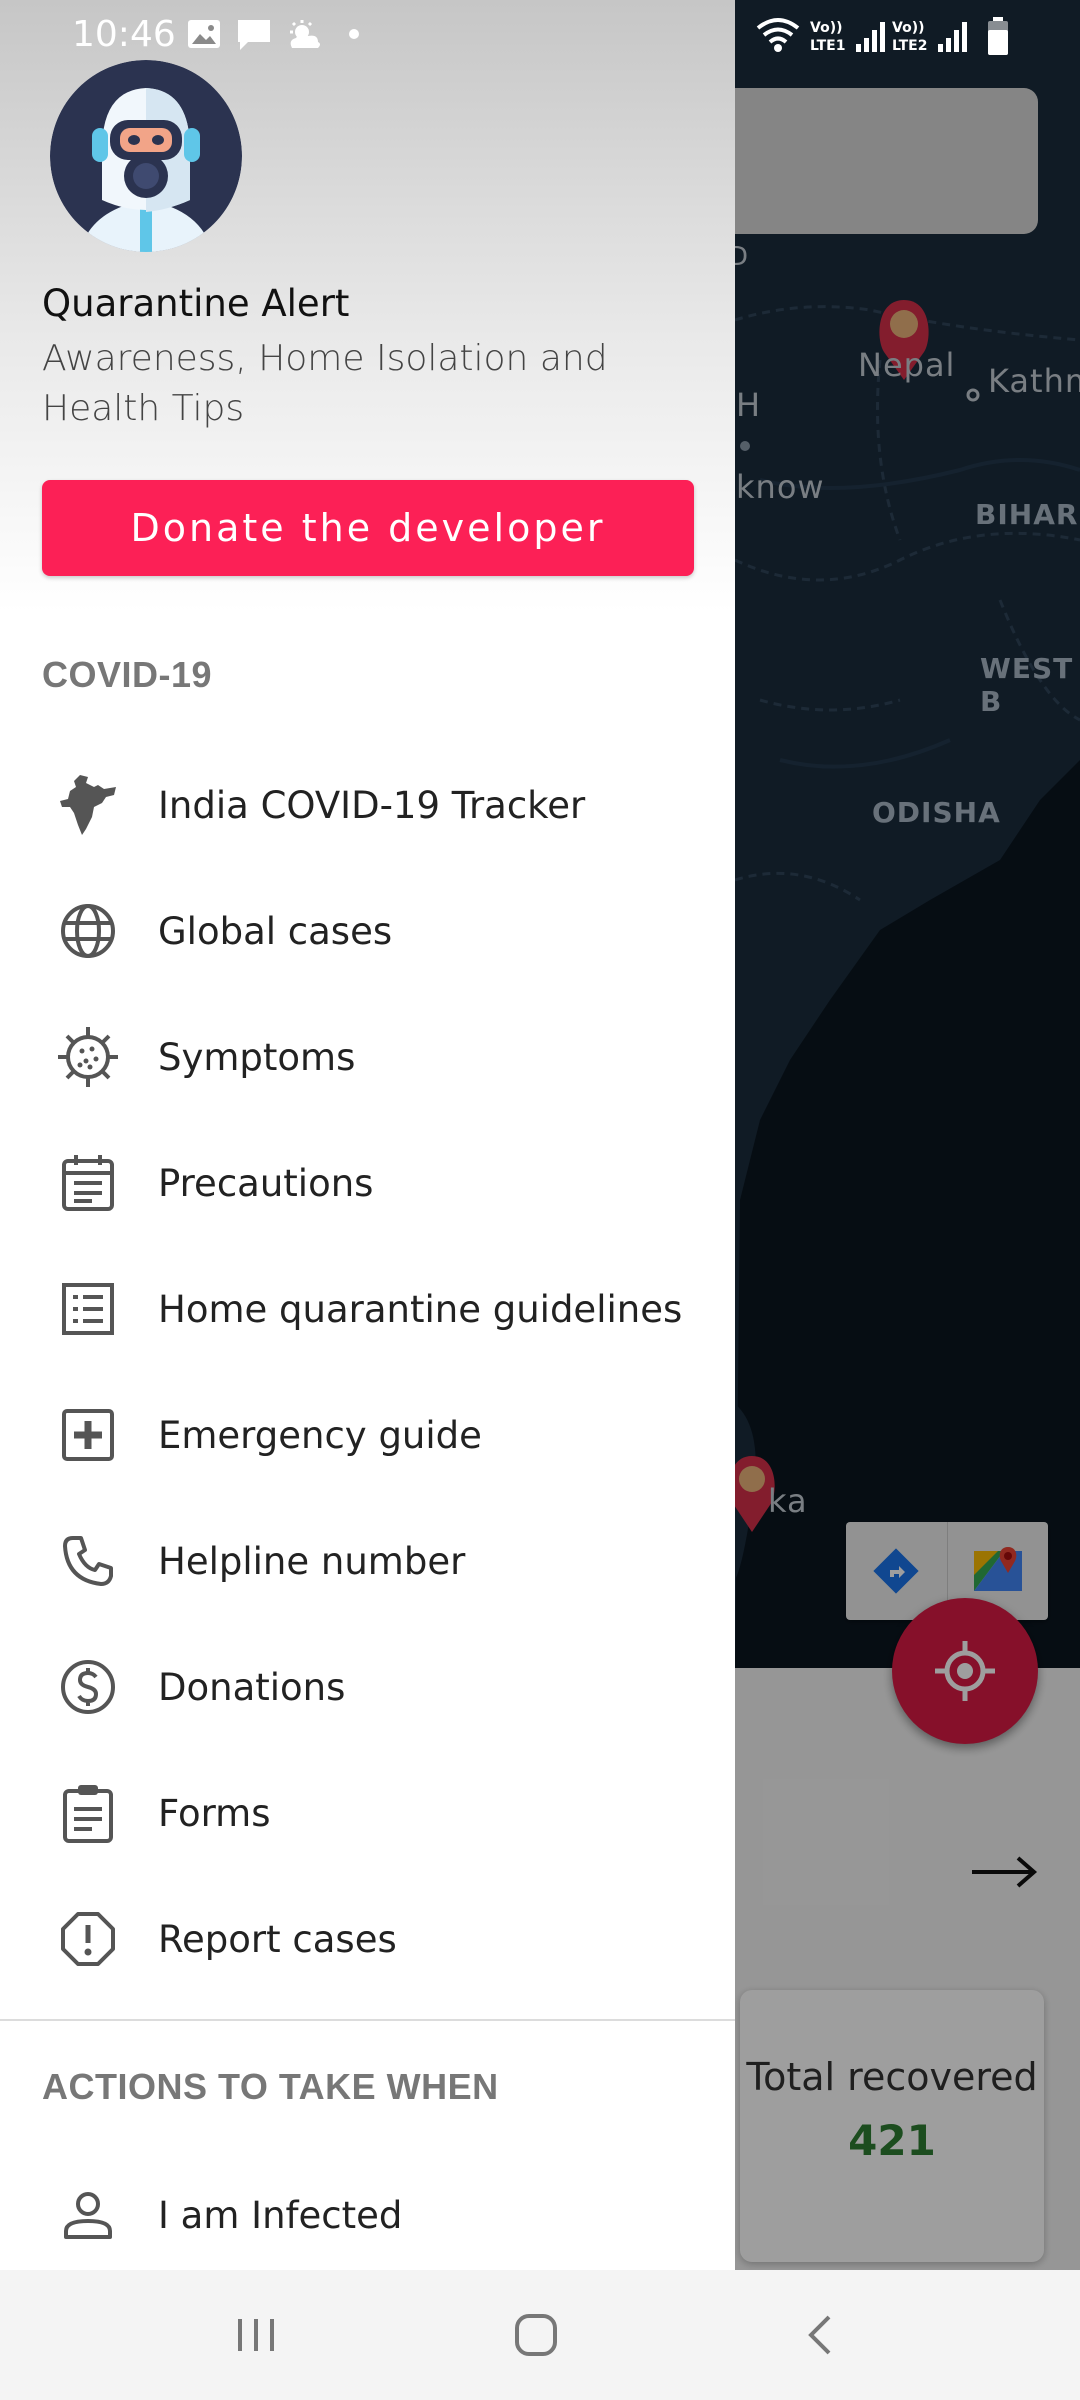  What do you see at coordinates (540, 36) in the screenshot?
I see `status-bar: 10:46 Vo)) LTE1 Vo)) LTE2` at bounding box center [540, 36].